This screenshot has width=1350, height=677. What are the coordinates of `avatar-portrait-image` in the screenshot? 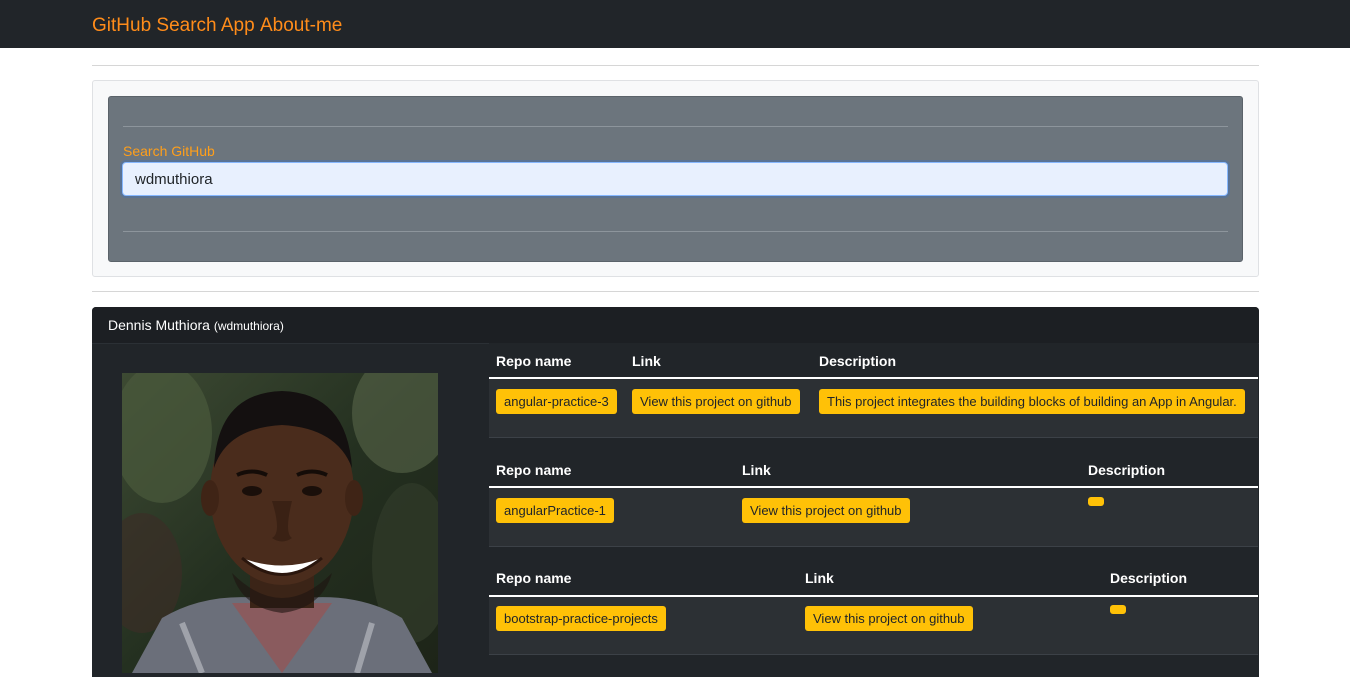 It's located at (280, 523).